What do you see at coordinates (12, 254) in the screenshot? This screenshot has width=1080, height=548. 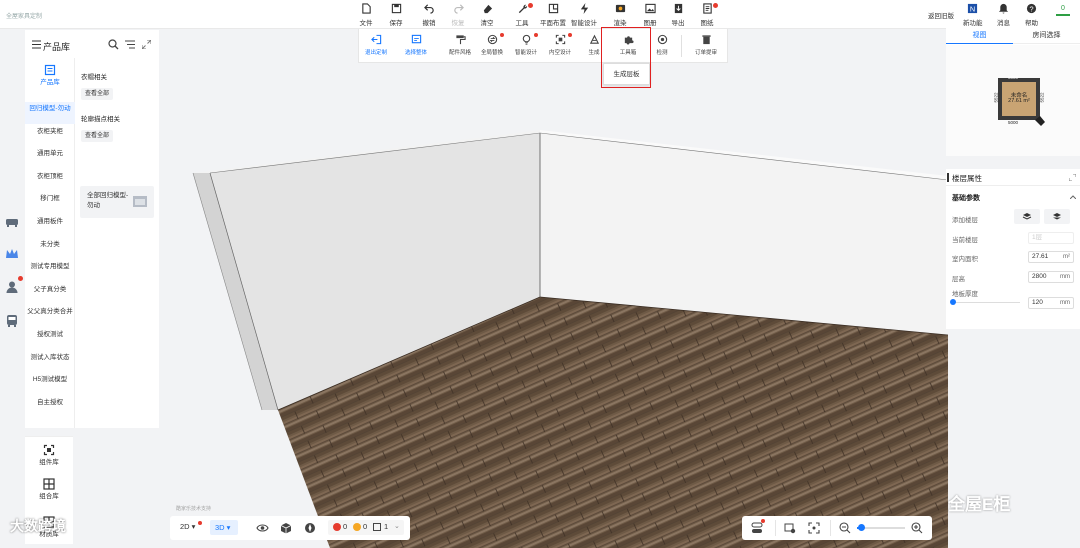 I see `crown-icon` at bounding box center [12, 254].